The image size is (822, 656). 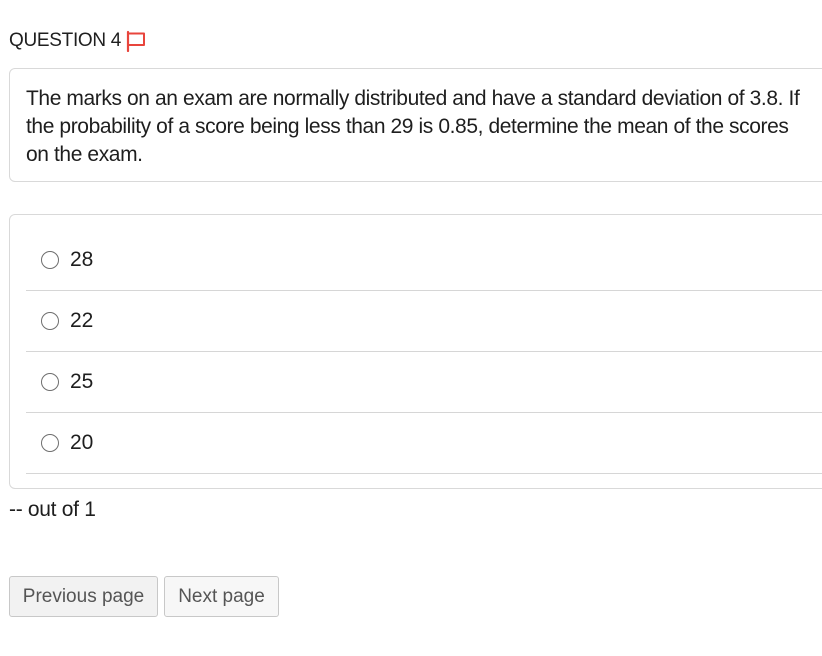 I want to click on answer-label: 28, so click(x=82, y=259).